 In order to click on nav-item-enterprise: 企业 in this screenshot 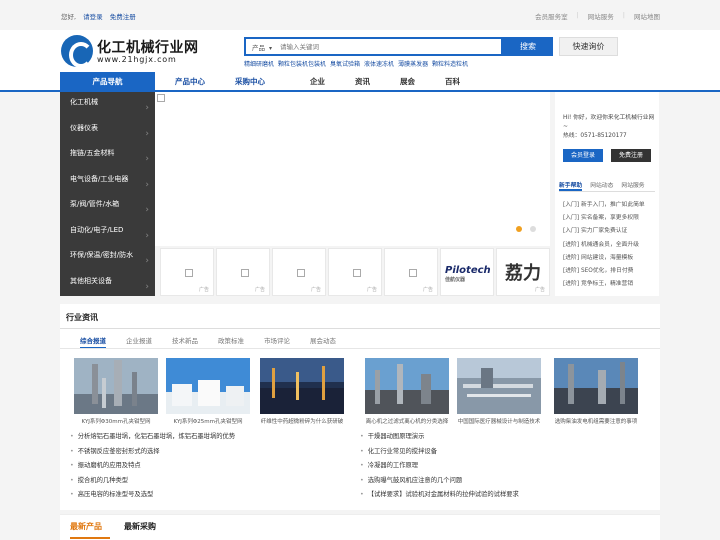, I will do `click(310, 82)`.